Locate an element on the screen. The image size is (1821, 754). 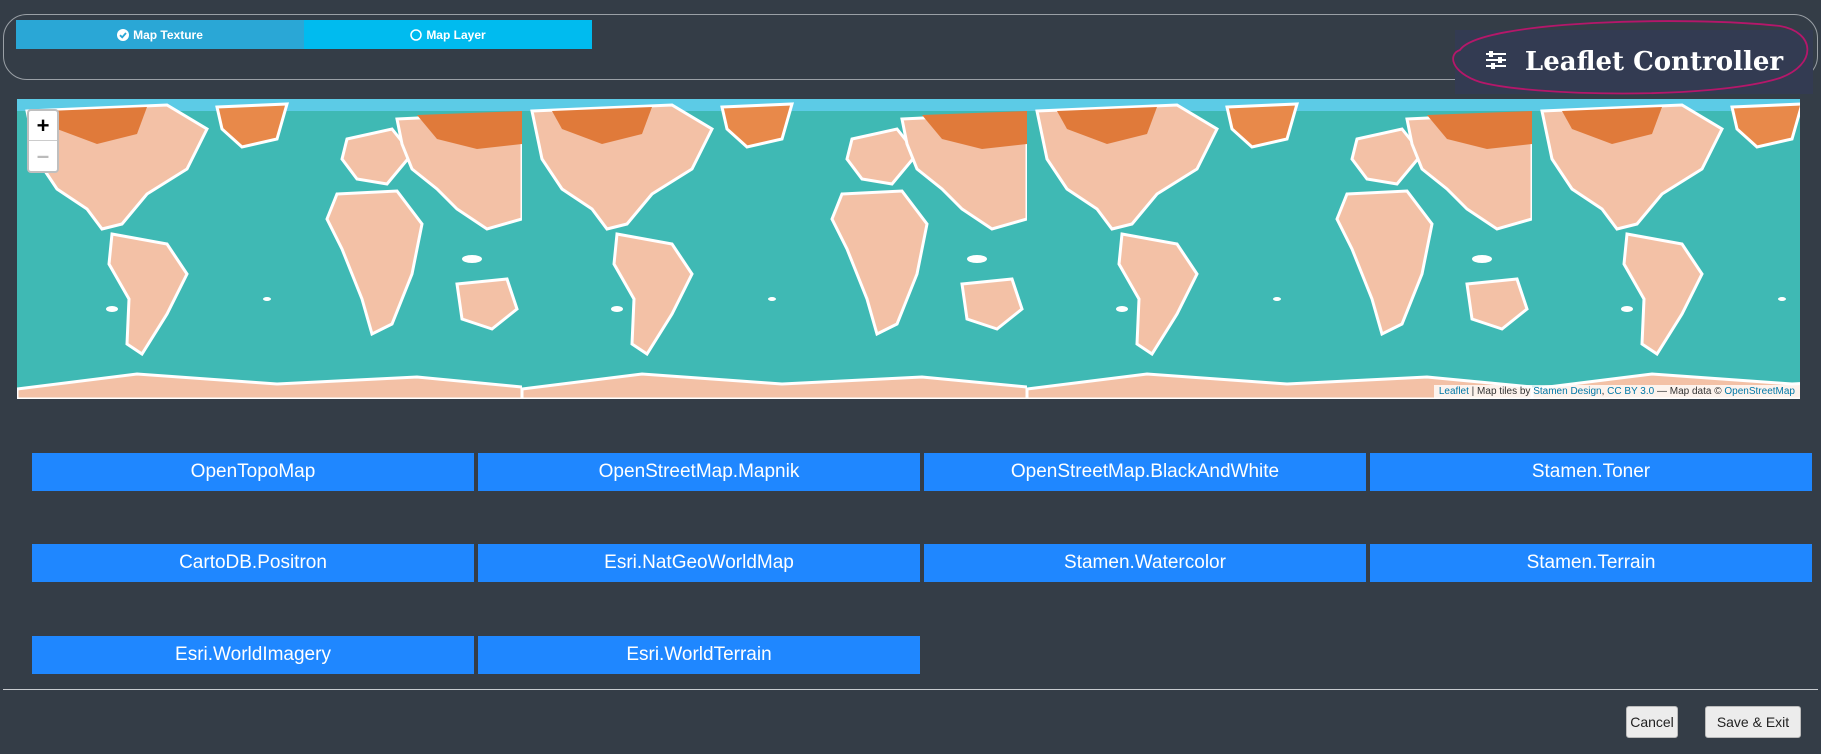
check-circle-icon is located at coordinates (123, 34).